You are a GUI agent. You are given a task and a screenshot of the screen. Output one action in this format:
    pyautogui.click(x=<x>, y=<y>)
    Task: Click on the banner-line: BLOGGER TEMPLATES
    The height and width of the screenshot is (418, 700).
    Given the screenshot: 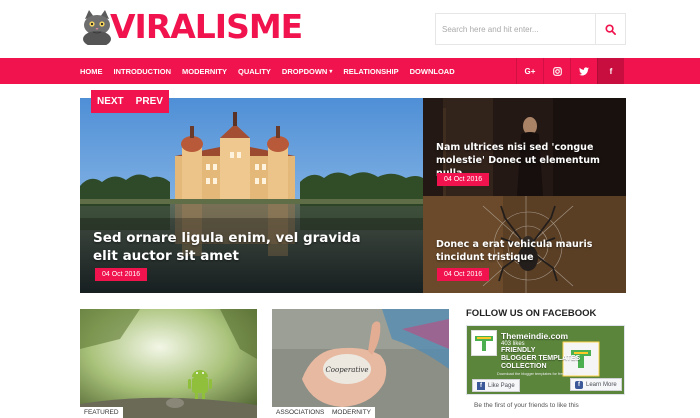 What is the action you would take?
    pyautogui.click(x=541, y=358)
    